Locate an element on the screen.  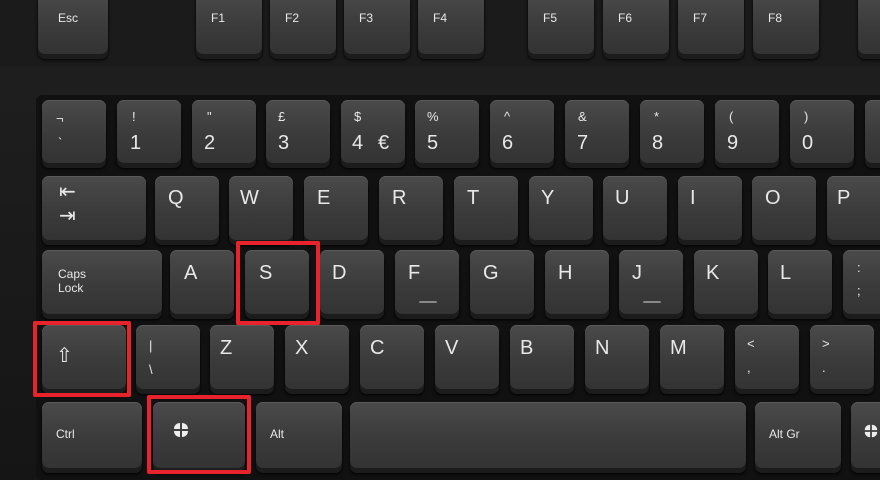
digit-0-key: ) 0 is located at coordinates (822, 131).